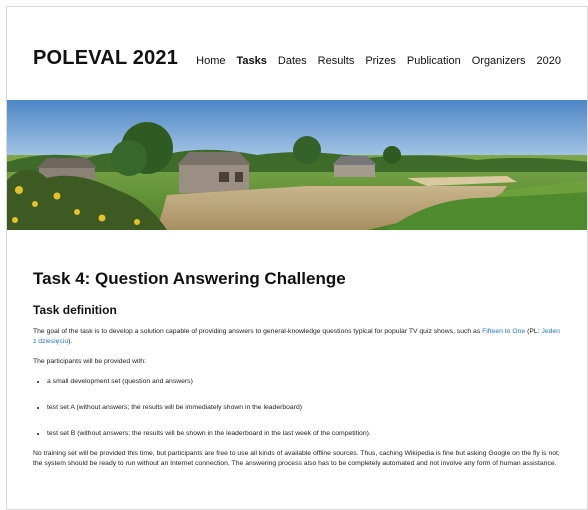 The height and width of the screenshot is (510, 588). What do you see at coordinates (189, 278) in the screenshot?
I see `page-title: Task 4: Question Answering Challenge` at bounding box center [189, 278].